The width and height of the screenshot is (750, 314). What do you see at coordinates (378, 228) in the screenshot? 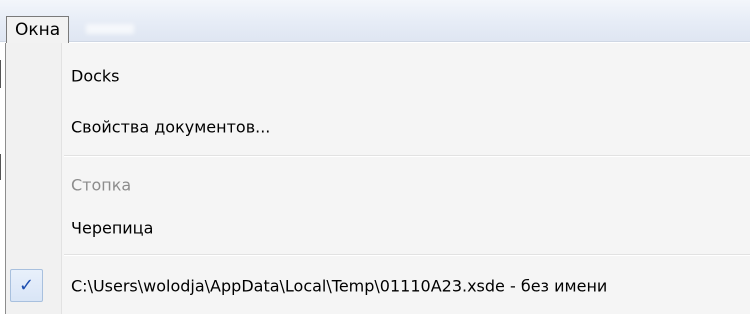
I see `menu-item-tile: Черепица` at bounding box center [378, 228].